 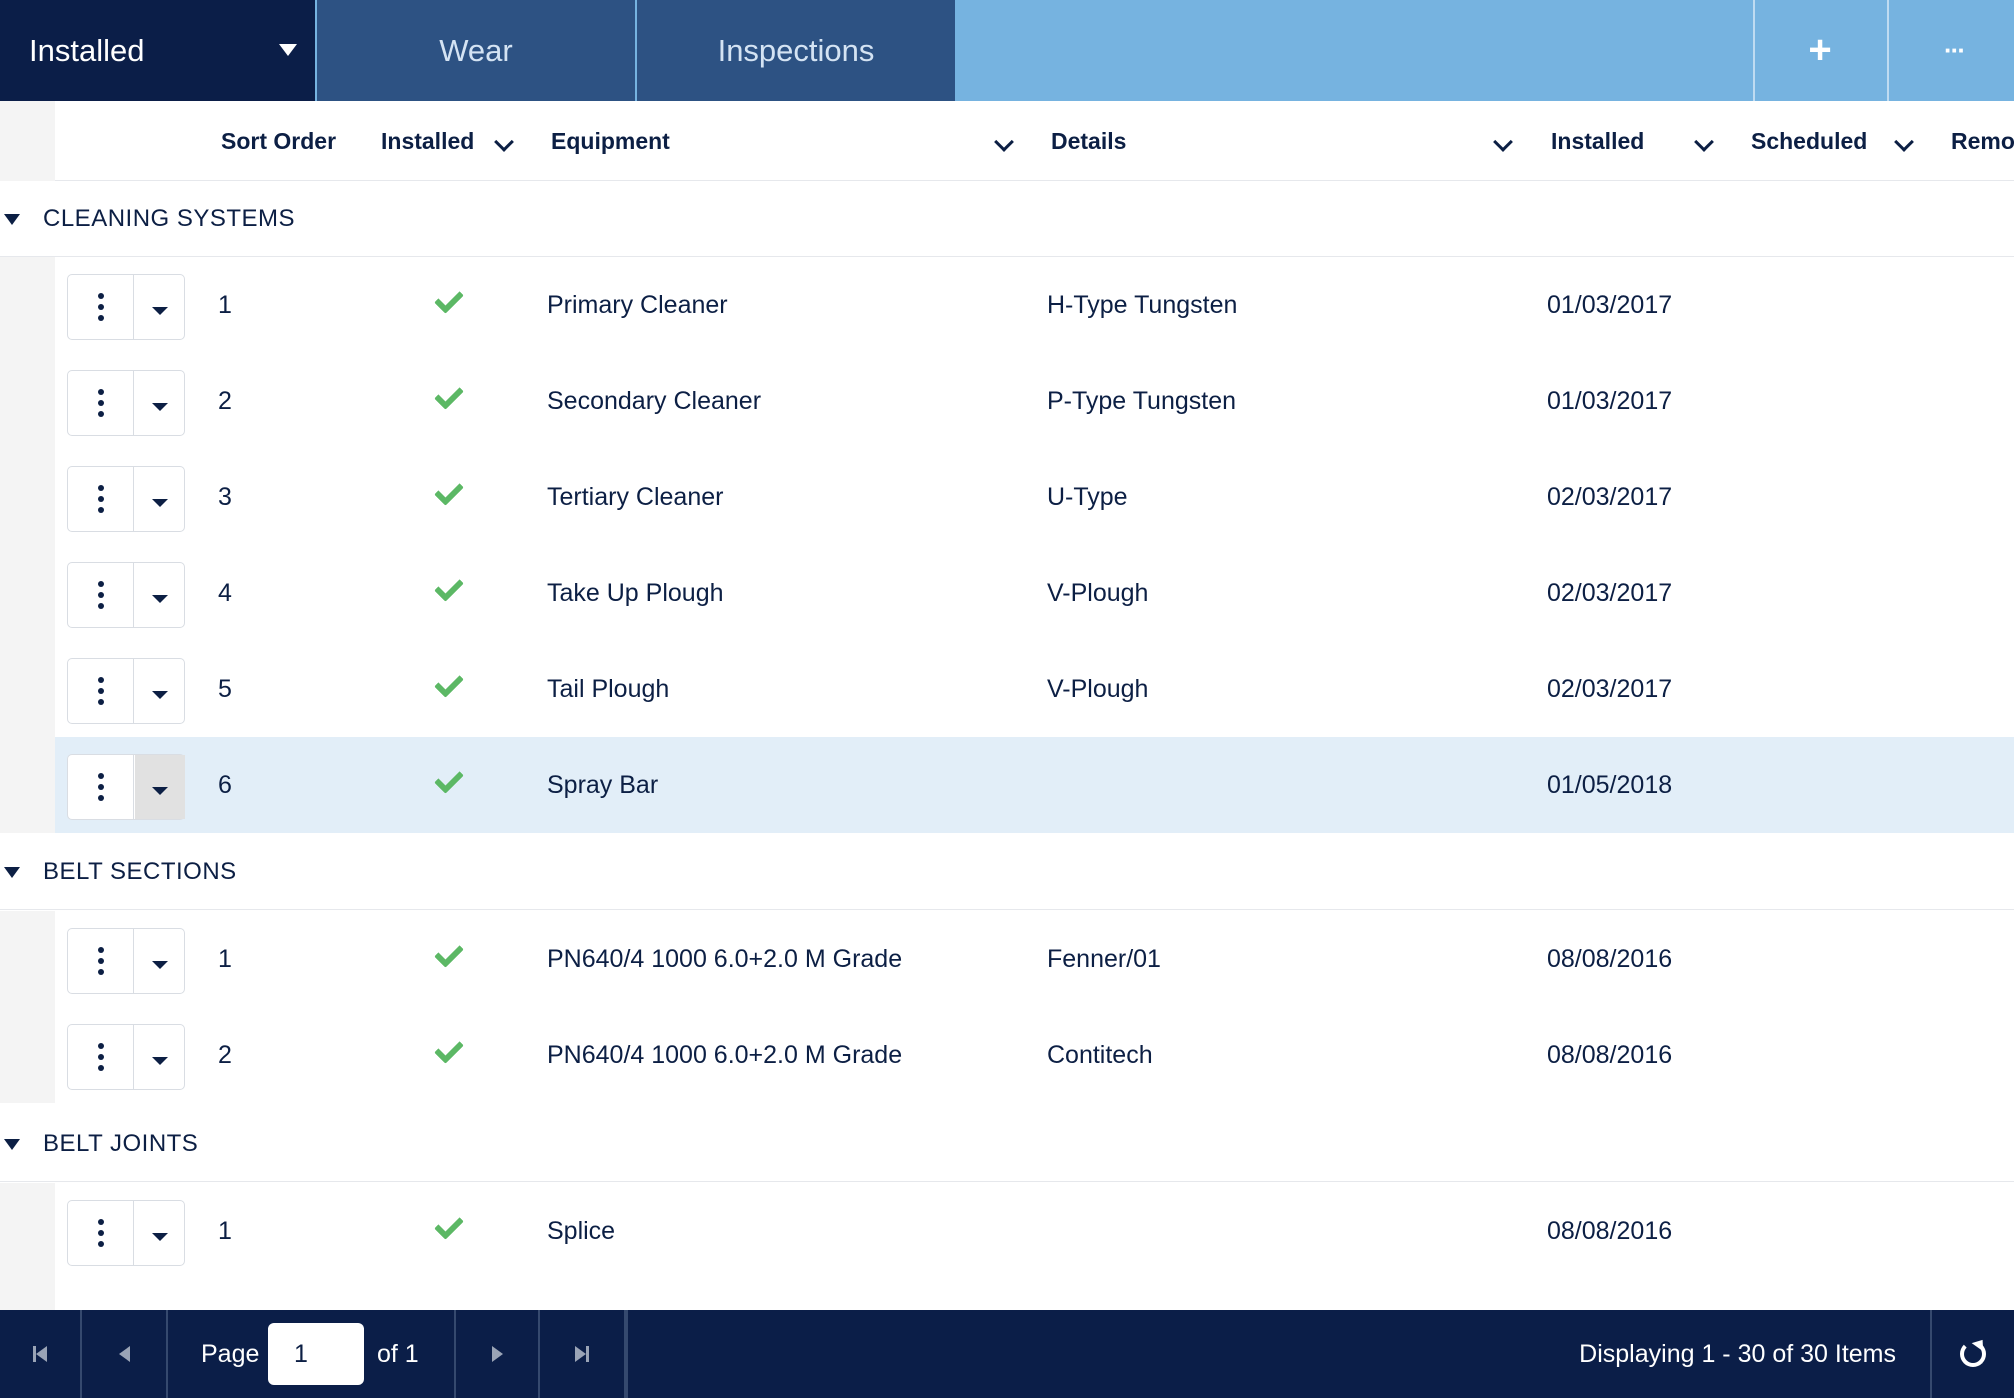 What do you see at coordinates (1610, 400) in the screenshot?
I see `cell-installed-date: 01/03/2017` at bounding box center [1610, 400].